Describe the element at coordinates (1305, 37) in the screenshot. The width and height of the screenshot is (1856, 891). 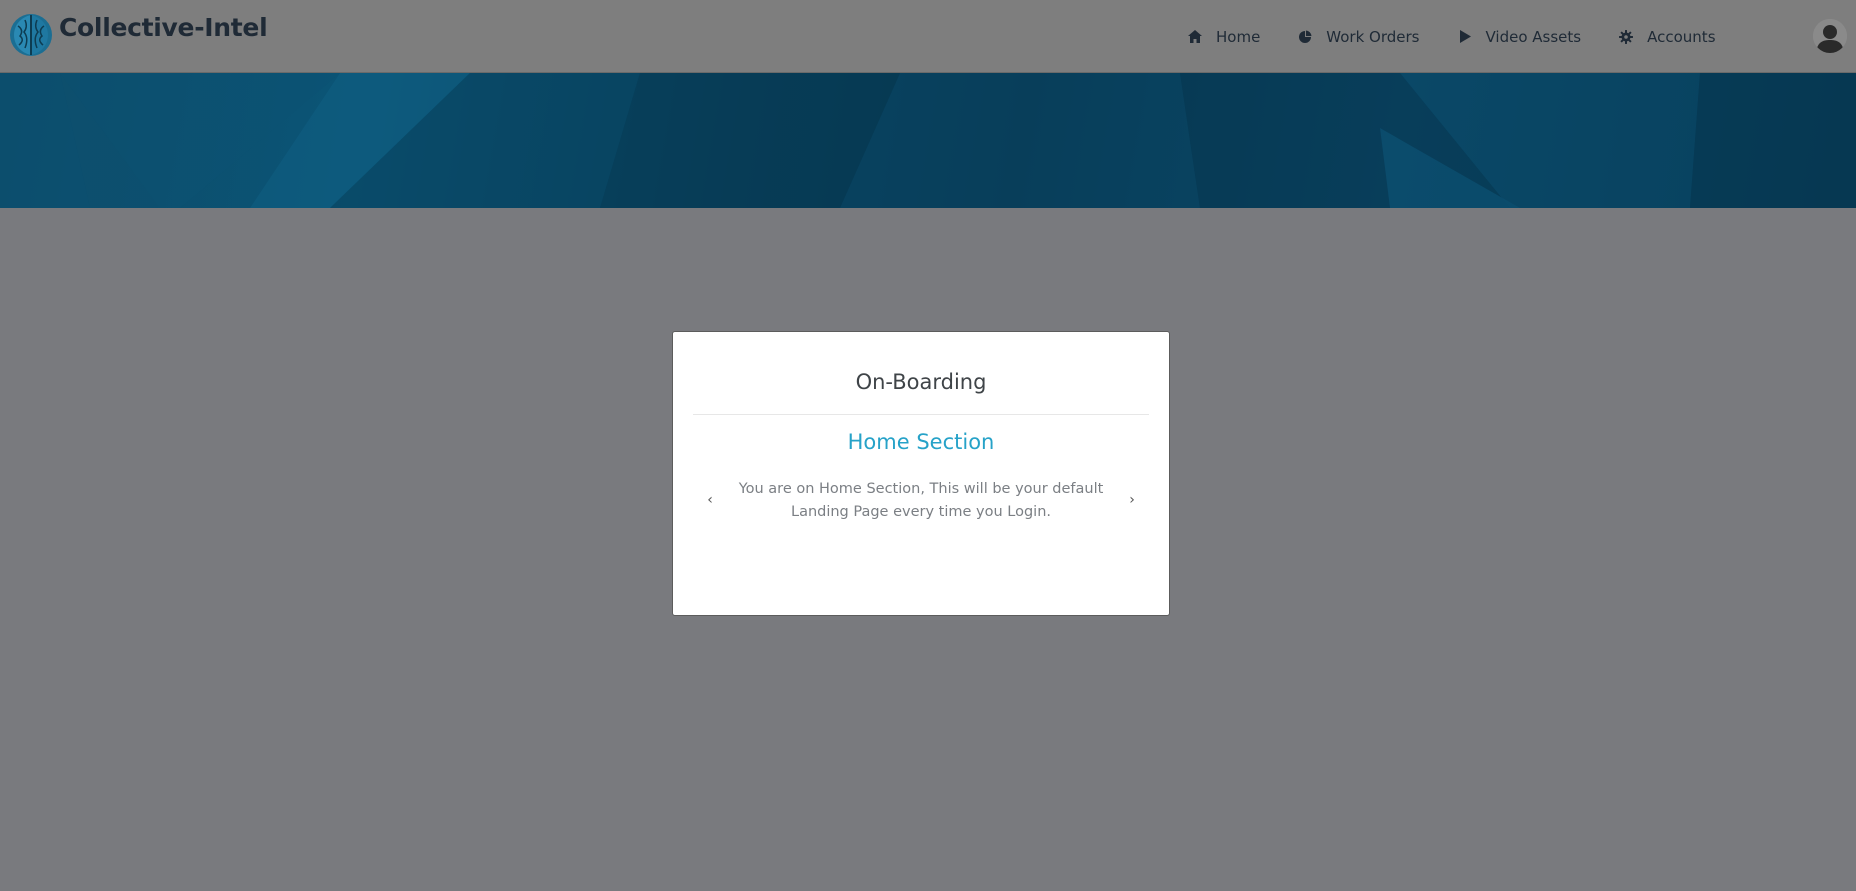
I see `pie-chart-icon` at that location.